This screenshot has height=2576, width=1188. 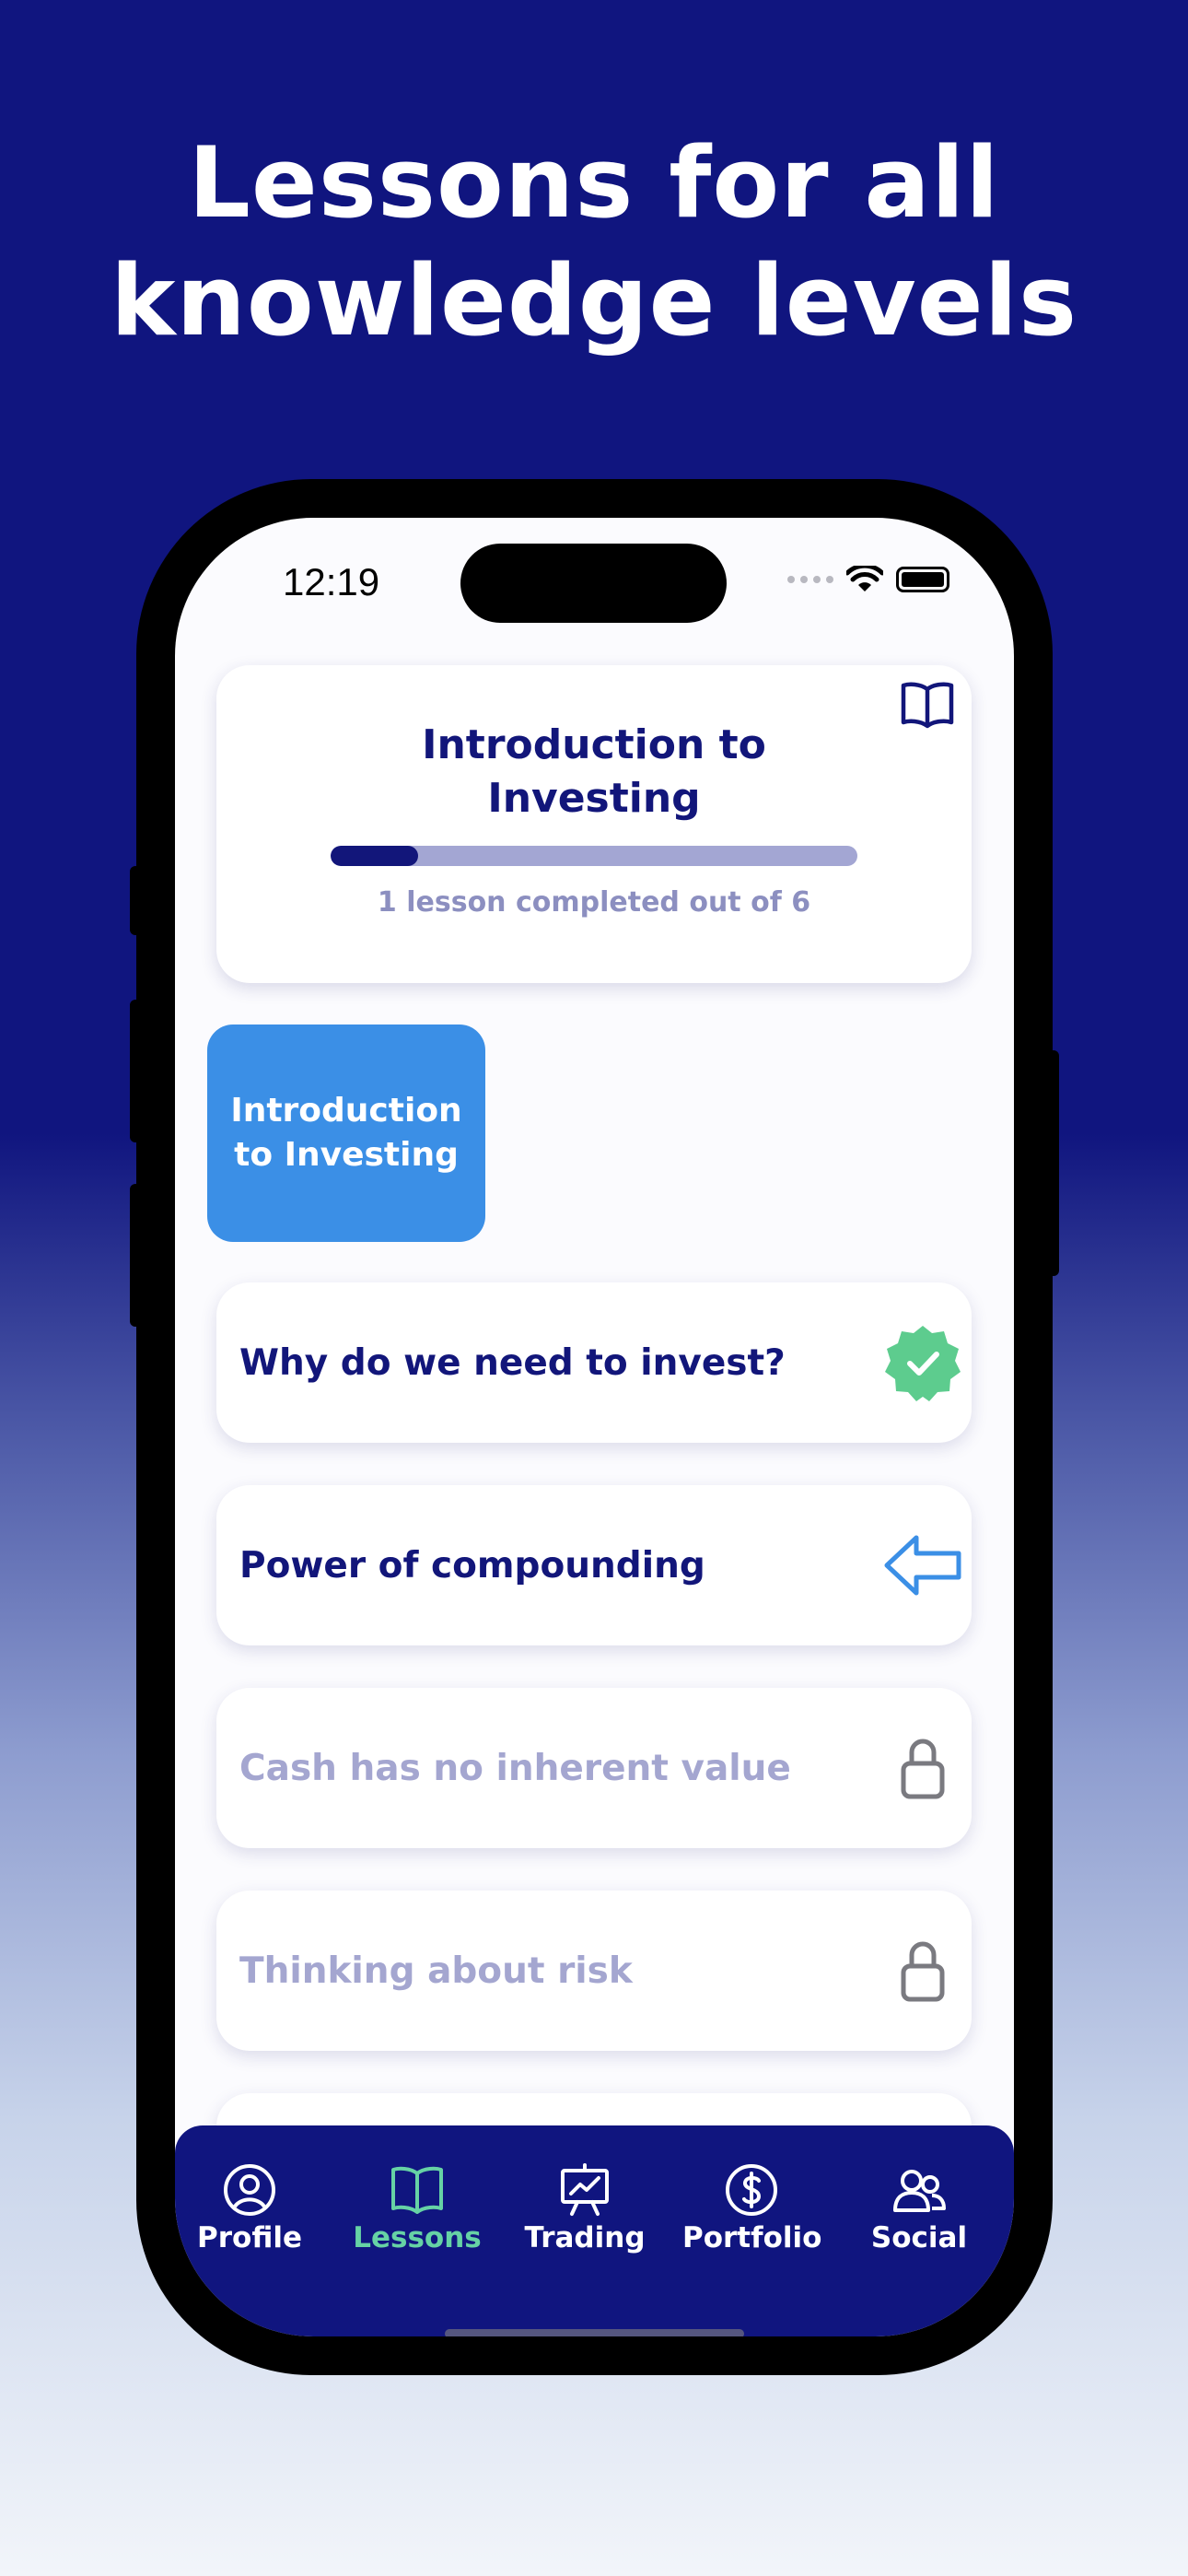 What do you see at coordinates (417, 2190) in the screenshot?
I see `book-icon` at bounding box center [417, 2190].